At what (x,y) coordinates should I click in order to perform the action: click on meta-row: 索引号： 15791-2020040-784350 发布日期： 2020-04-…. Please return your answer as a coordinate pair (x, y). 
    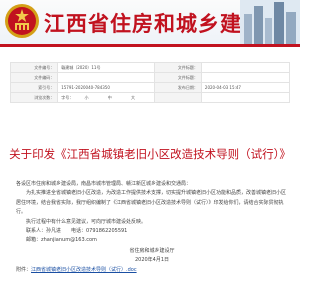
    Looking at the image, I should click on (150, 87).